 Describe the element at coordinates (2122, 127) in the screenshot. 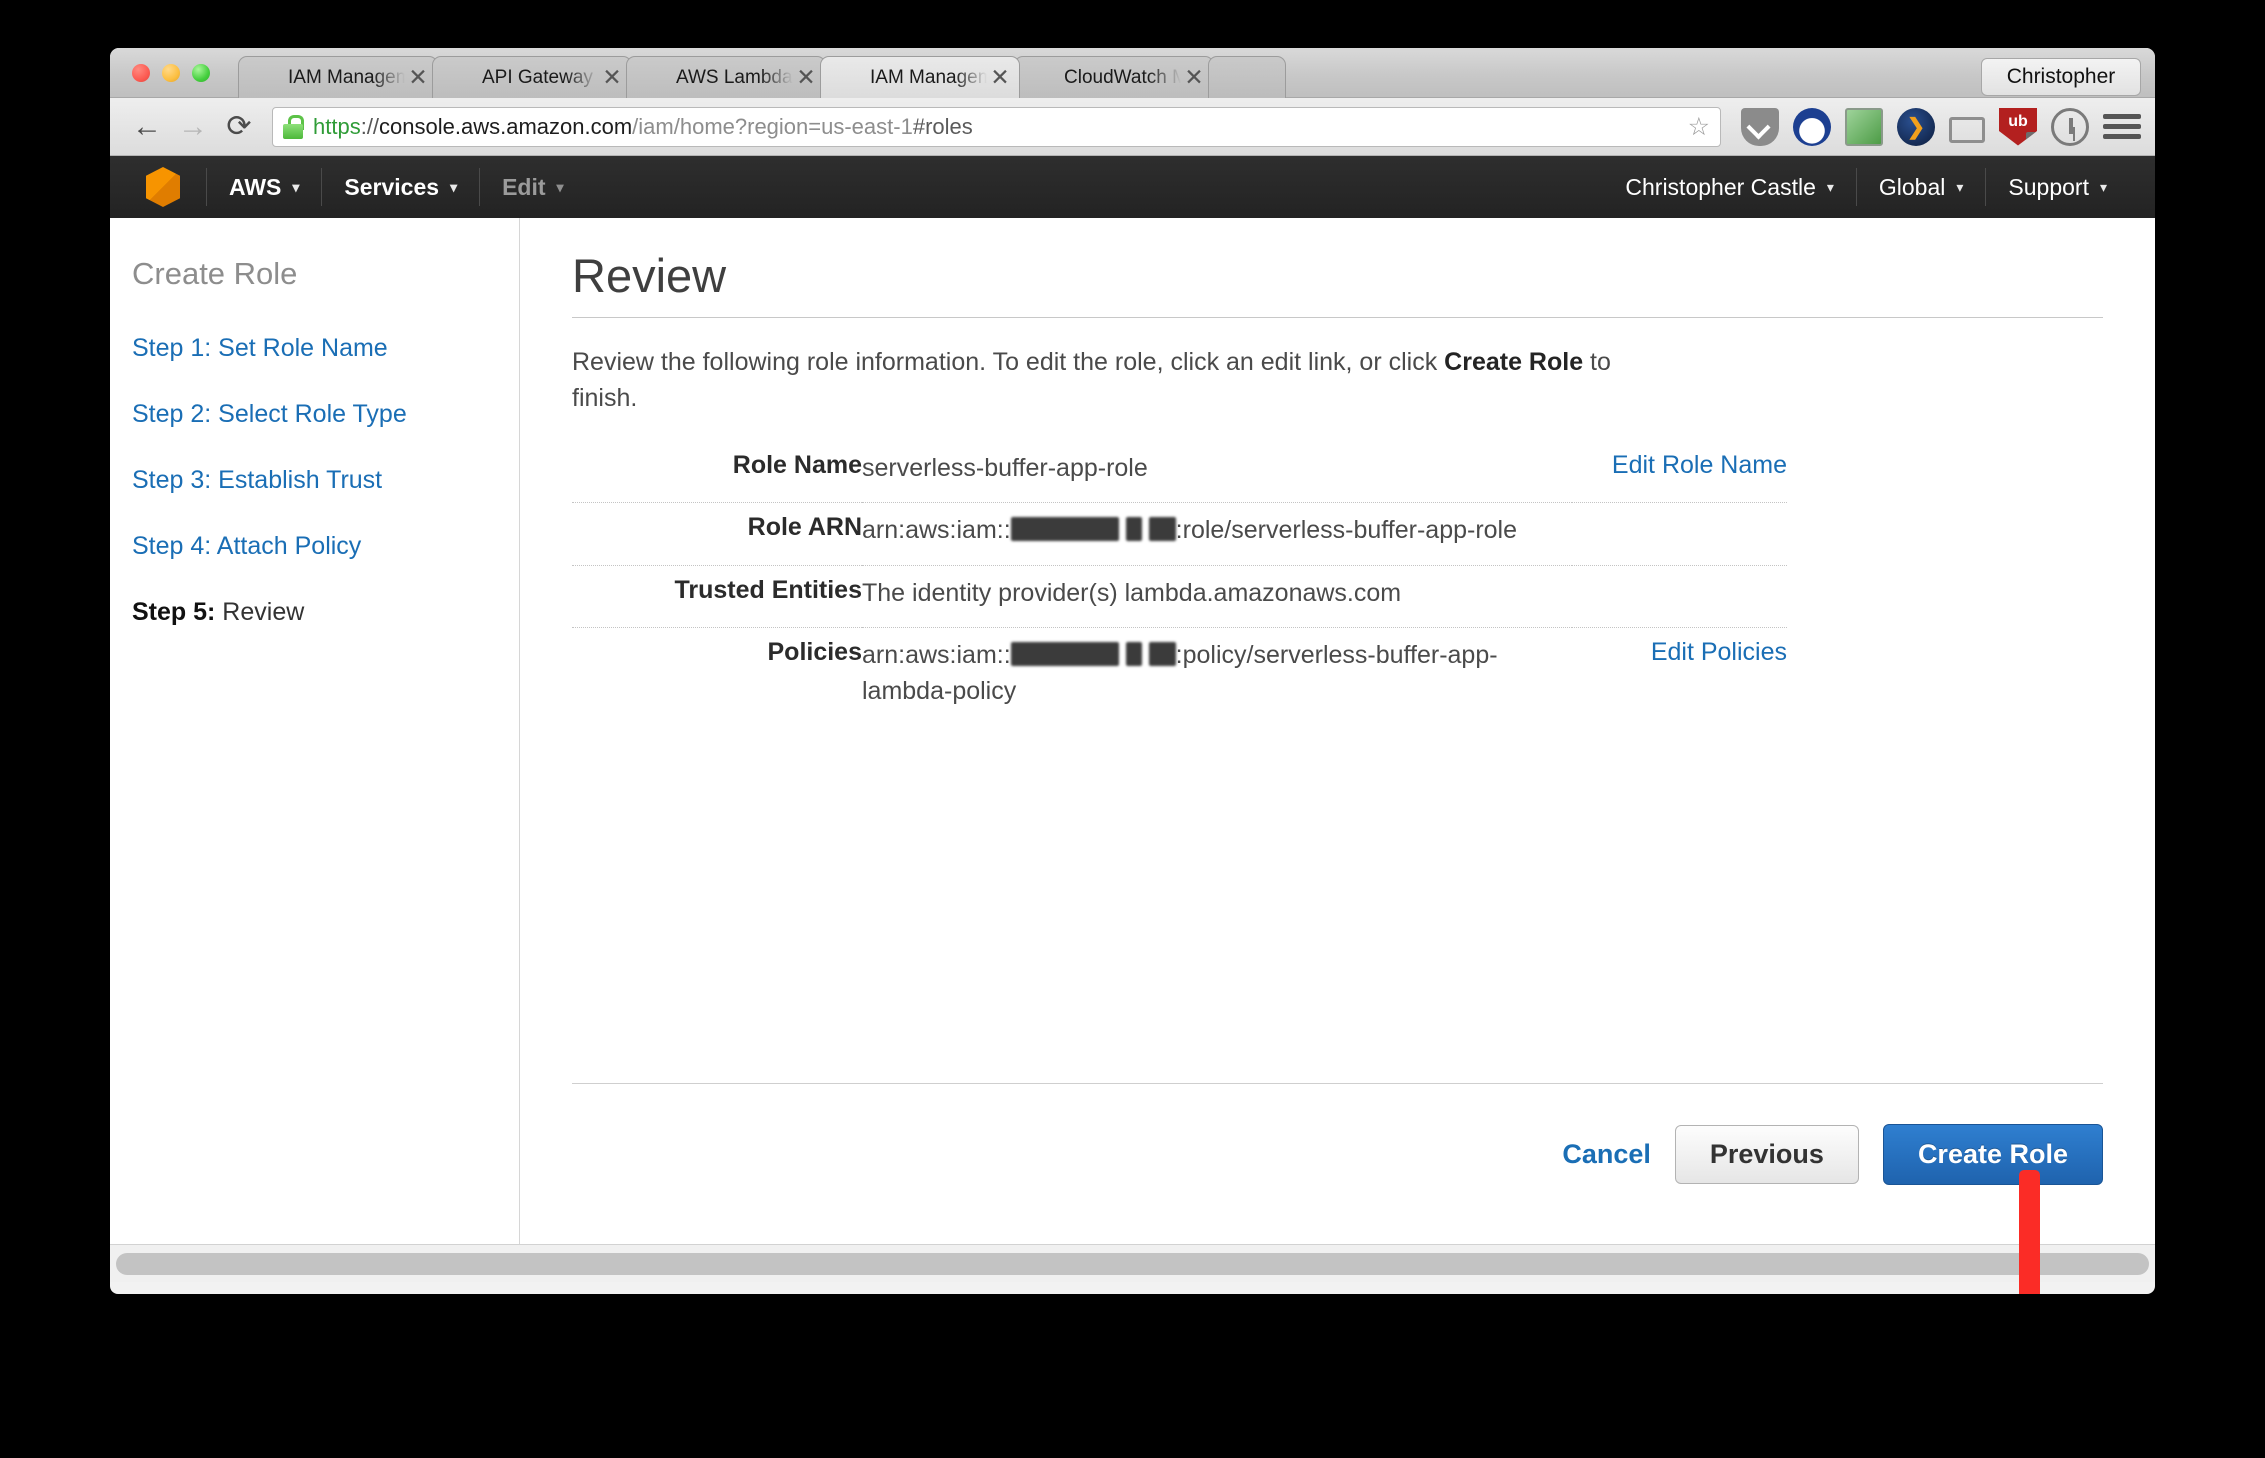

I see `hamburger-menu-icon` at that location.